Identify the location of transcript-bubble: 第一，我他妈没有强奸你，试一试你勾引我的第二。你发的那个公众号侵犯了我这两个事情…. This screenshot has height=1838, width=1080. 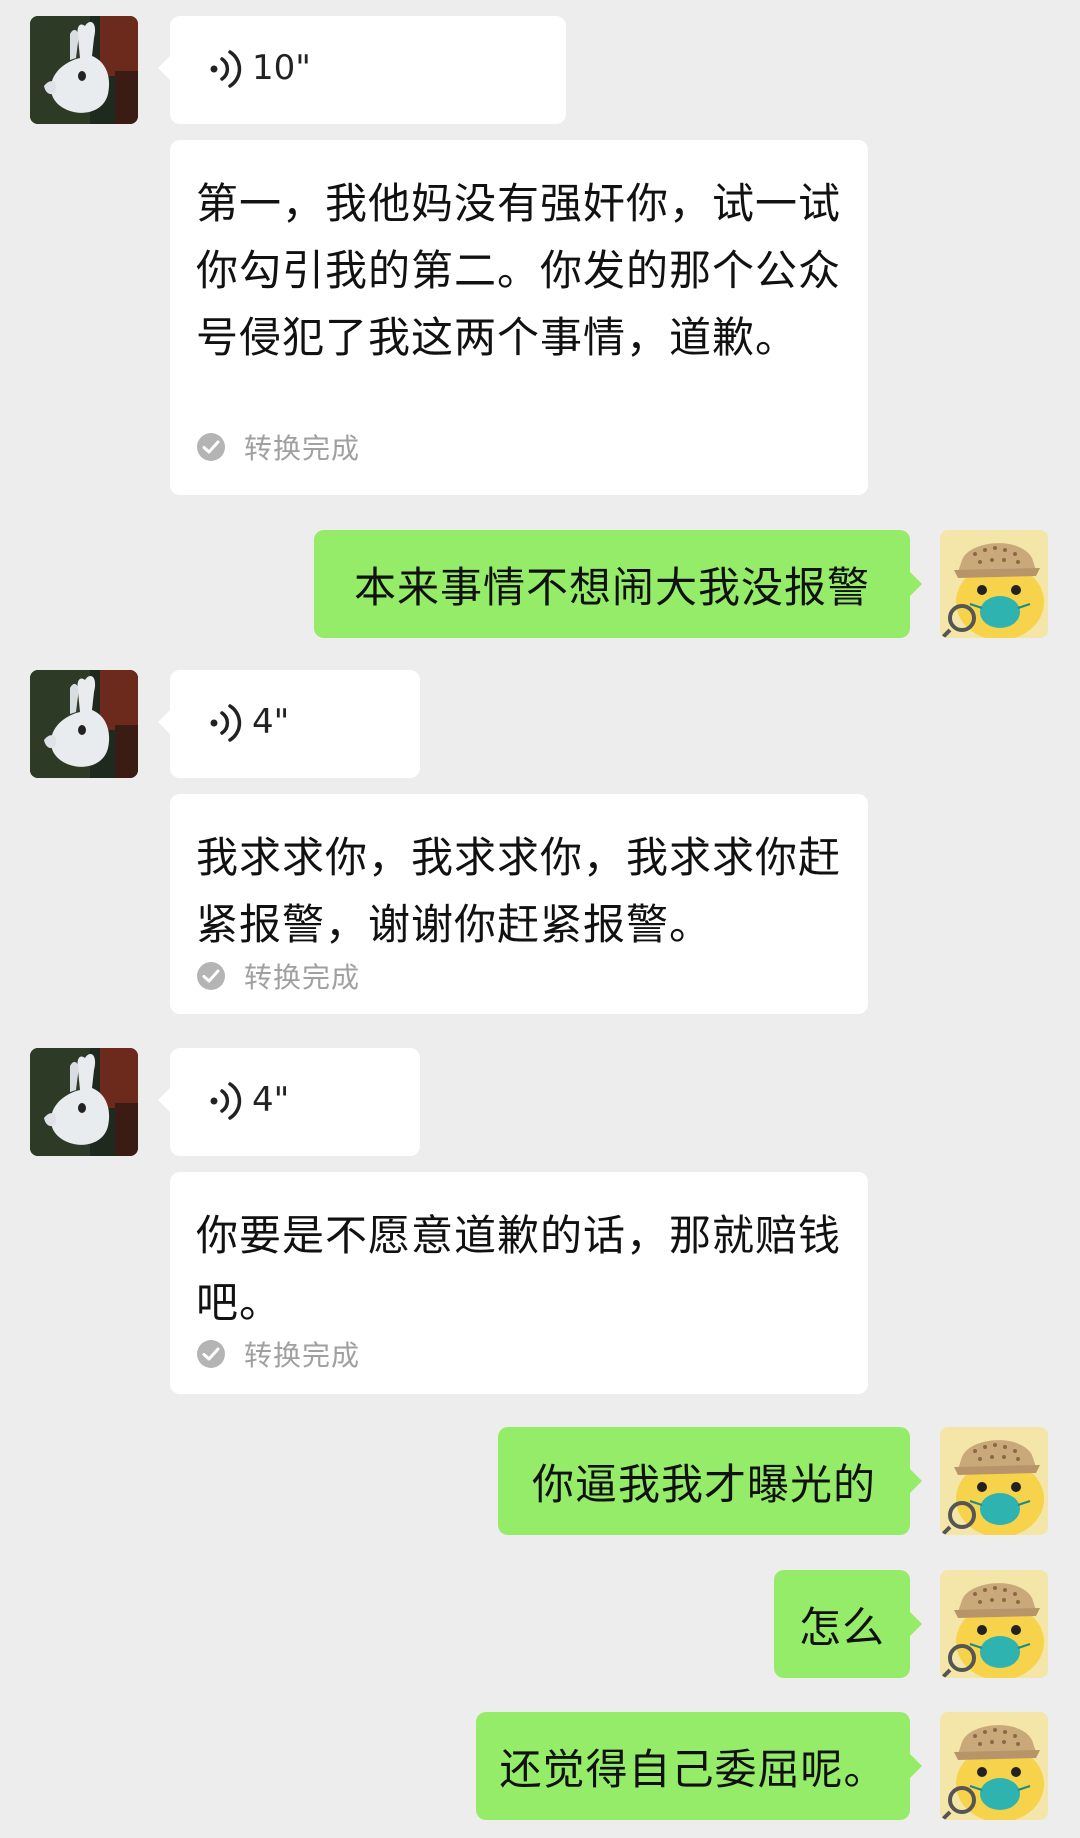
(519, 317).